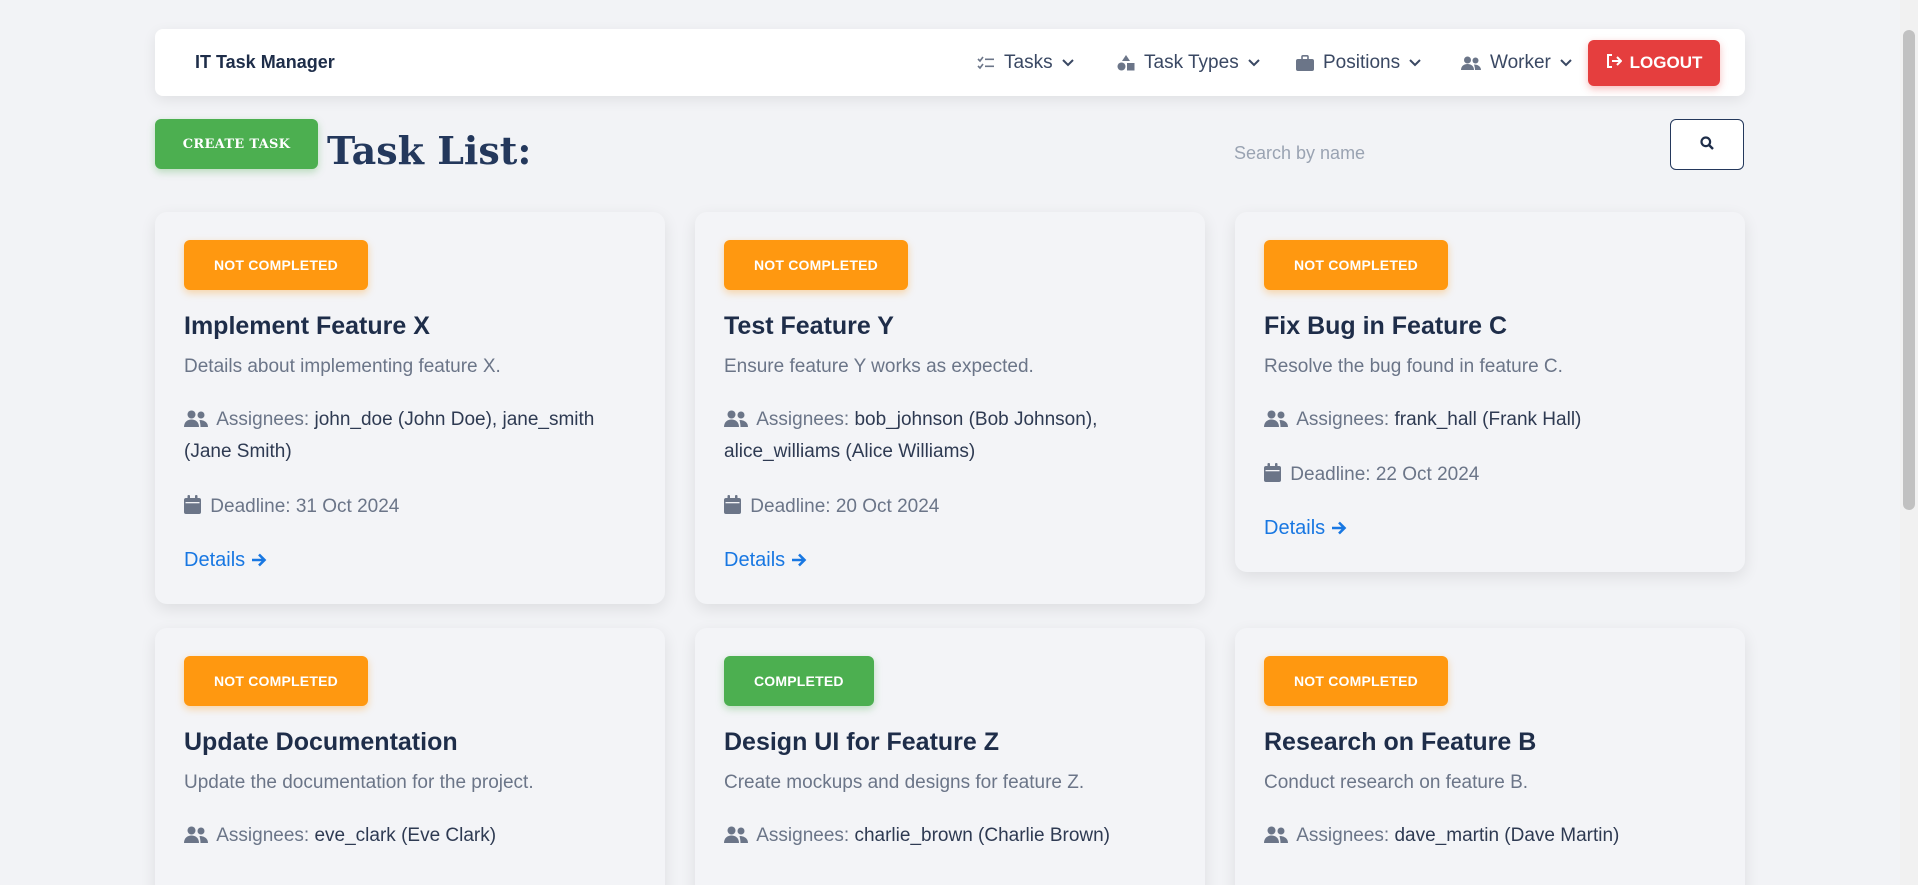 This screenshot has height=885, width=1918. I want to click on deadline-text: Deadline: 31 Oct 2024, so click(305, 506).